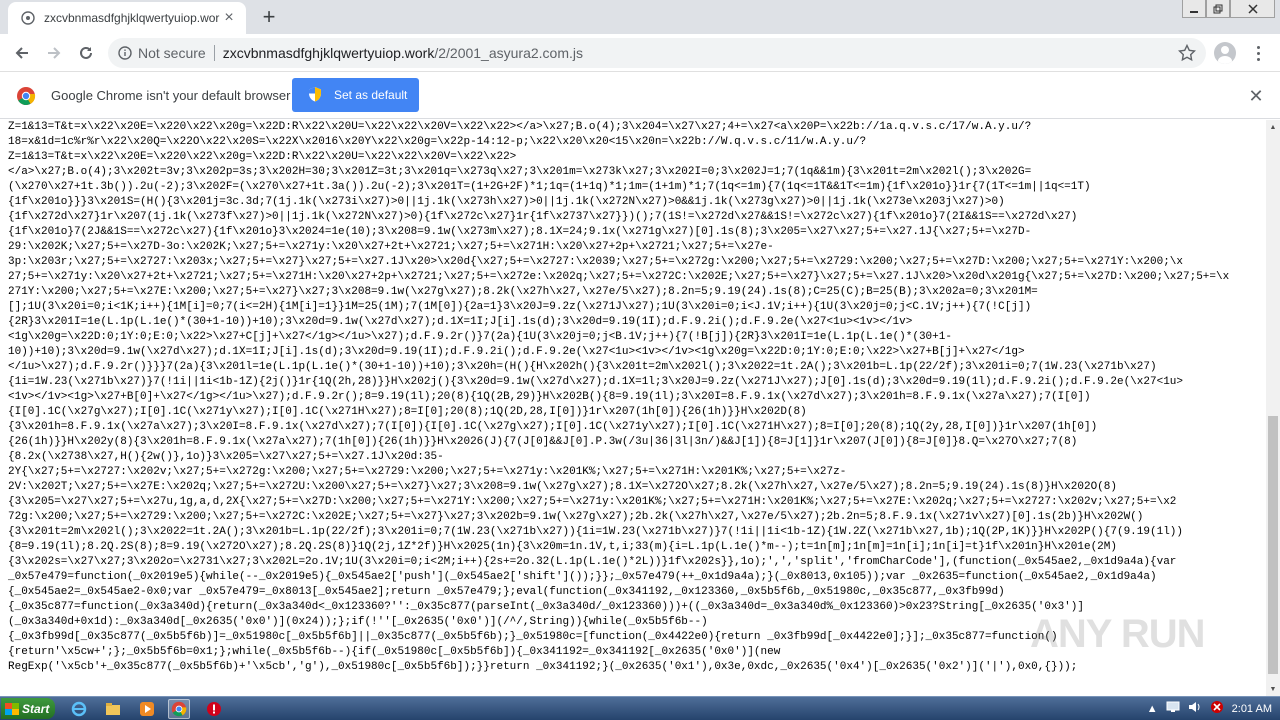 This screenshot has width=1280, height=720. Describe the element at coordinates (1194, 9) in the screenshot. I see `minimize-button` at that location.